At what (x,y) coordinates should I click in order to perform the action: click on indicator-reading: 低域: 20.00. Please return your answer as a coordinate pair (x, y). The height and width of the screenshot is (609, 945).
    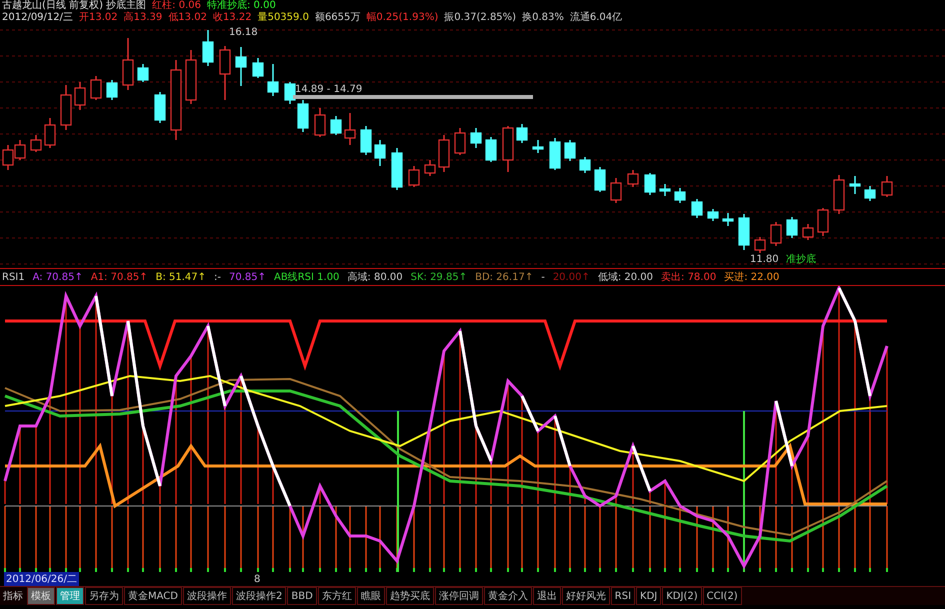
    Looking at the image, I should click on (626, 277).